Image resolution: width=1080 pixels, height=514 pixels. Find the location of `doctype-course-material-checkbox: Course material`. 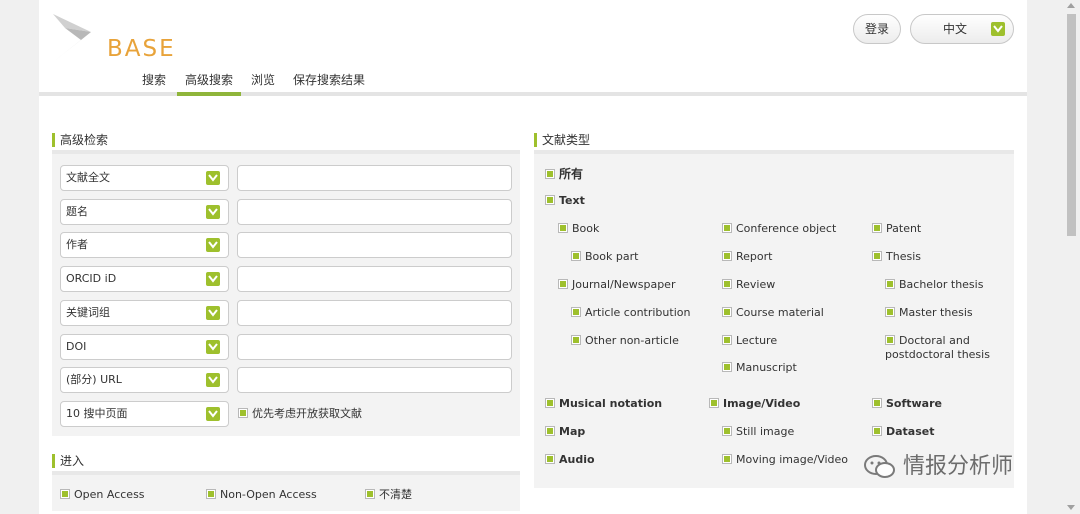

doctype-course-material-checkbox: Course material is located at coordinates (773, 313).